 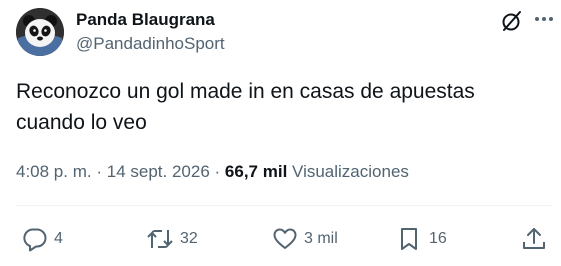 I want to click on share-icon, so click(x=534, y=238).